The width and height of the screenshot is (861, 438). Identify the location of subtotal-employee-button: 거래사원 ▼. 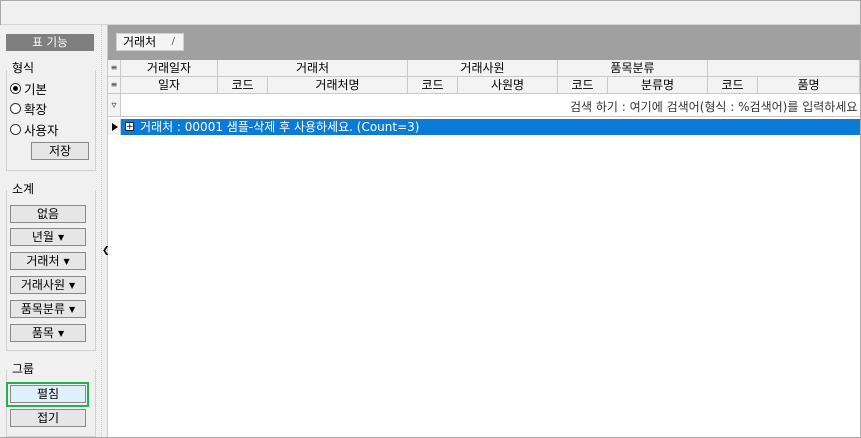
(48, 285).